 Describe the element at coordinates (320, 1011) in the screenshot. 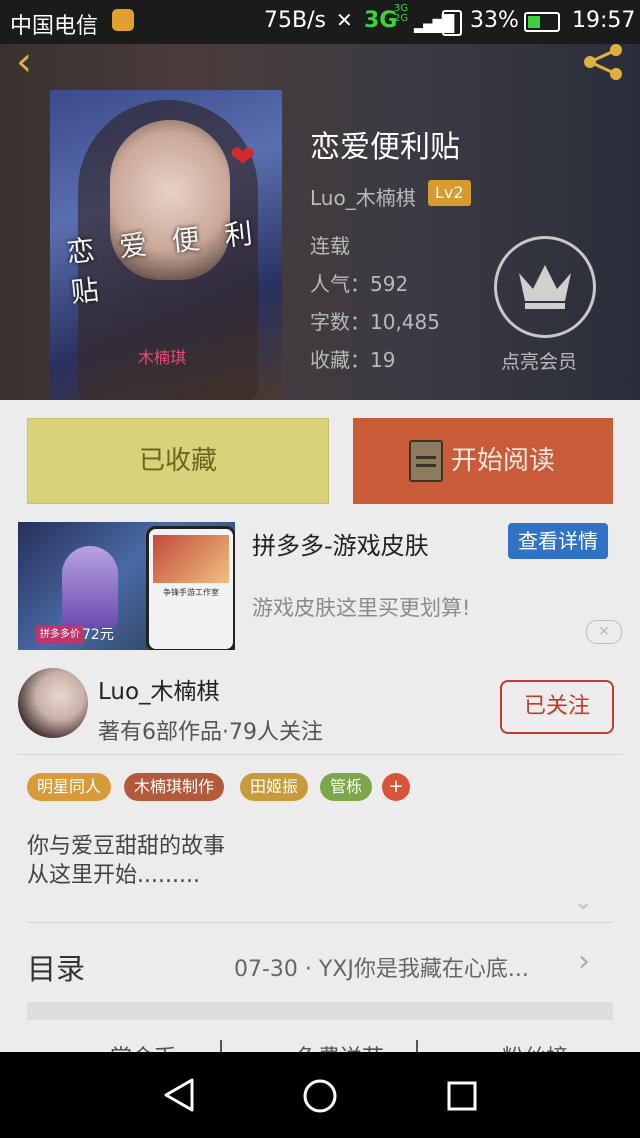

I see `section-gap` at that location.